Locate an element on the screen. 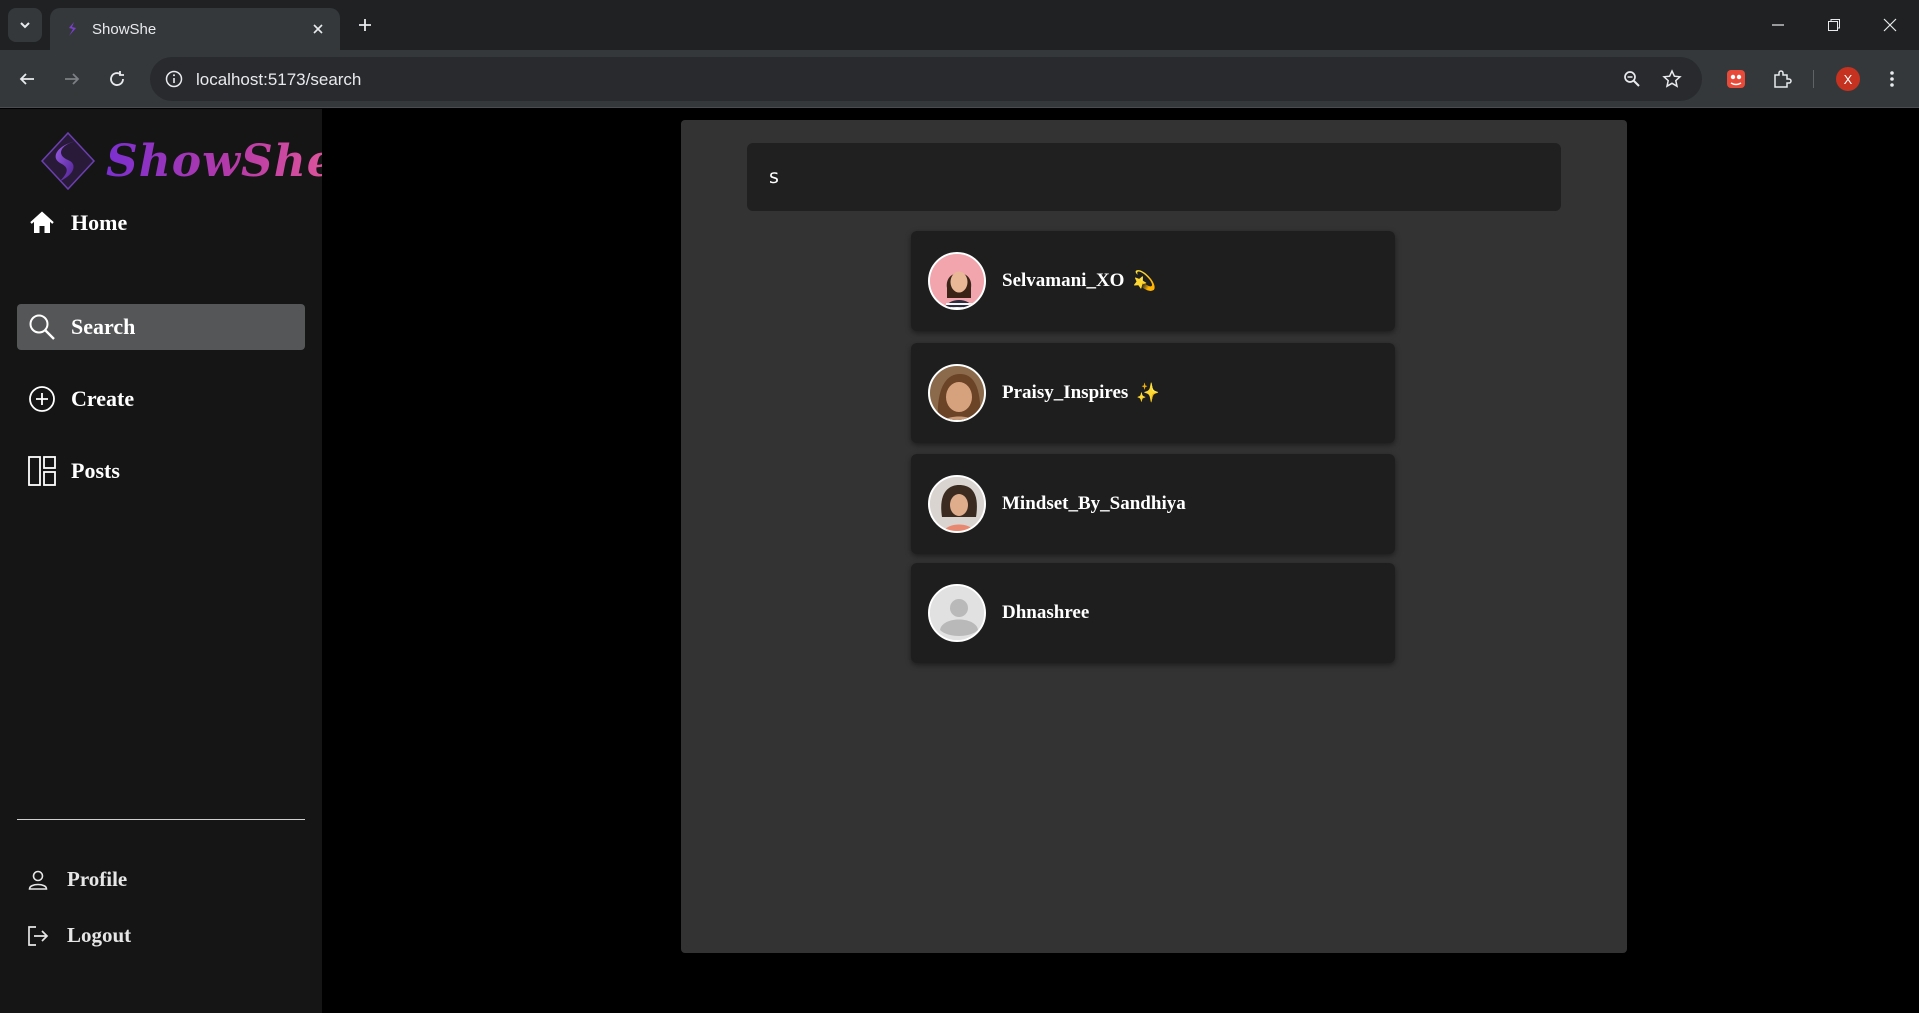 The width and height of the screenshot is (1919, 1013). profile-avatar-button: X is located at coordinates (1848, 79).